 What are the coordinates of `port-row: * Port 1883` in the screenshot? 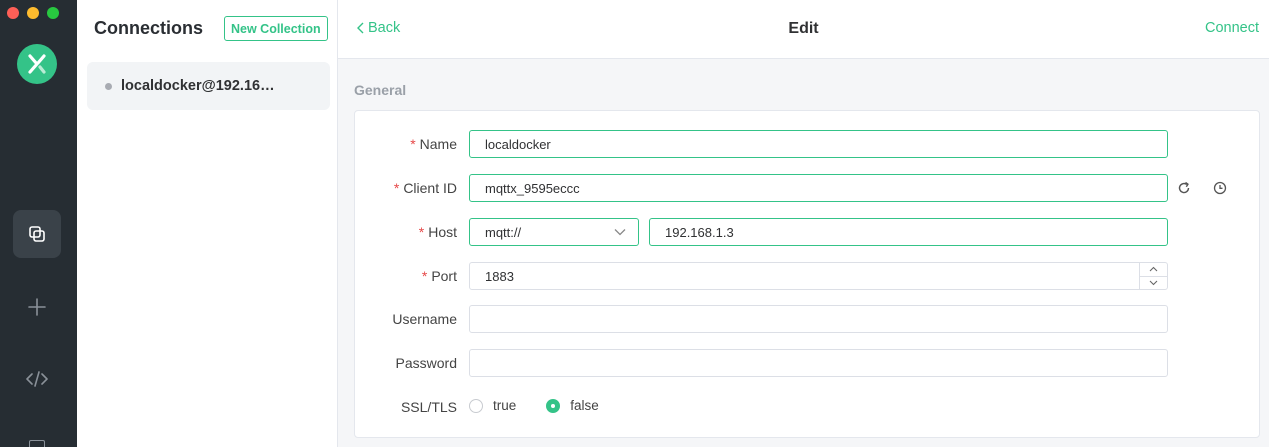 It's located at (808, 276).